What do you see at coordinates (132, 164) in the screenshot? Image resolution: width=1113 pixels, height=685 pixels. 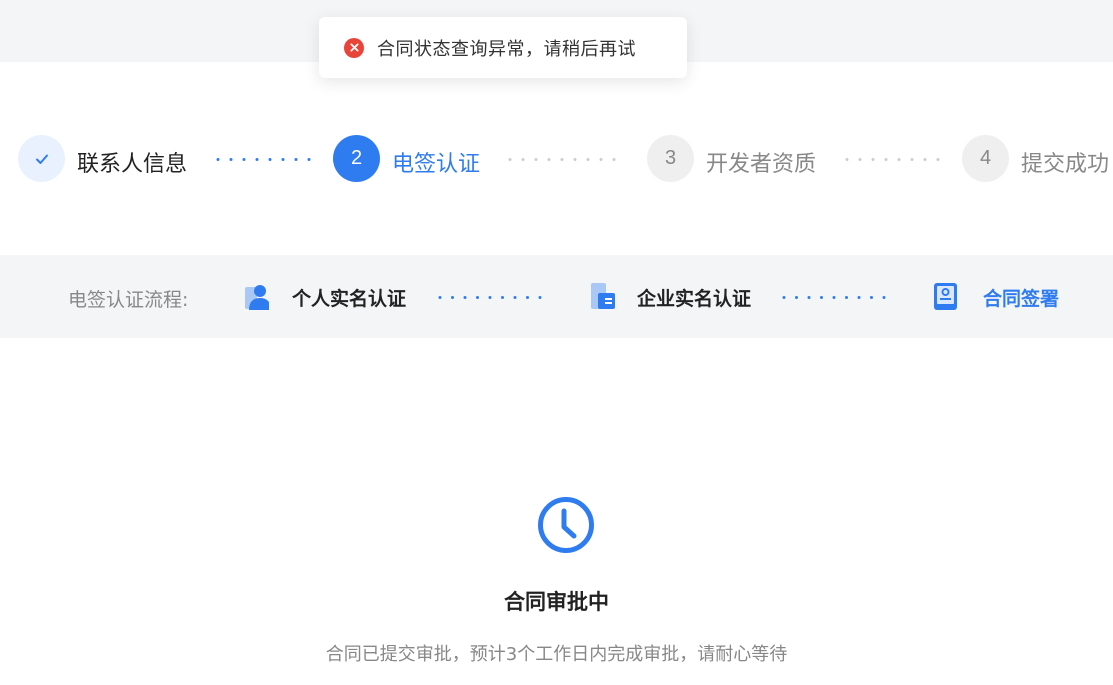 I see `step-1-label: 联系人信息` at bounding box center [132, 164].